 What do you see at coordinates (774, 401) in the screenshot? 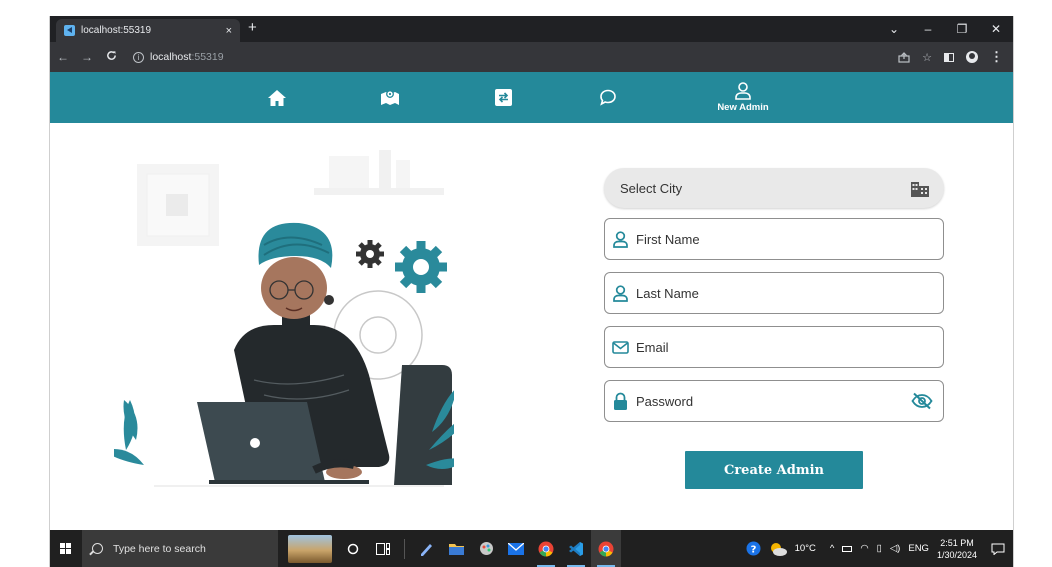
I see `password-field: Password` at bounding box center [774, 401].